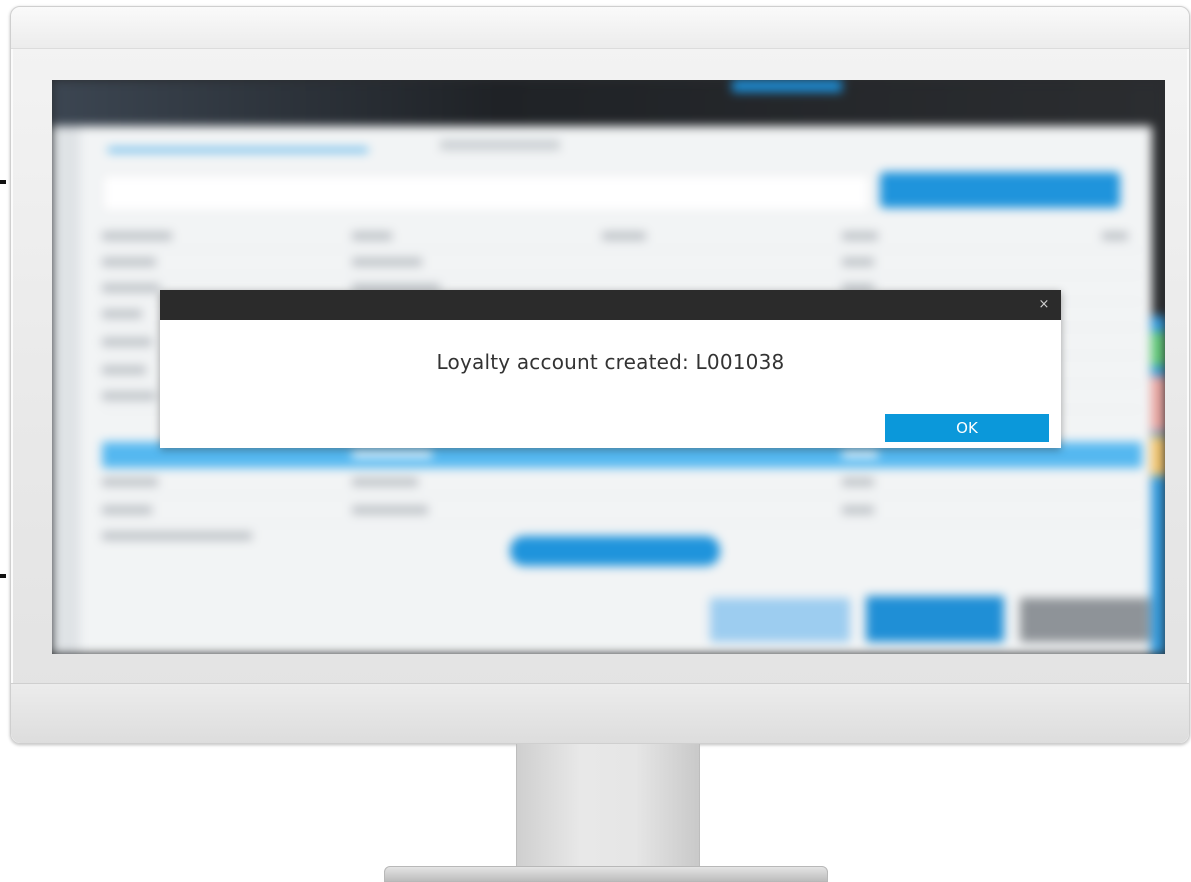 Image resolution: width=1191 pixels, height=882 pixels. Describe the element at coordinates (606, 874) in the screenshot. I see `monitor-stand-base` at that location.